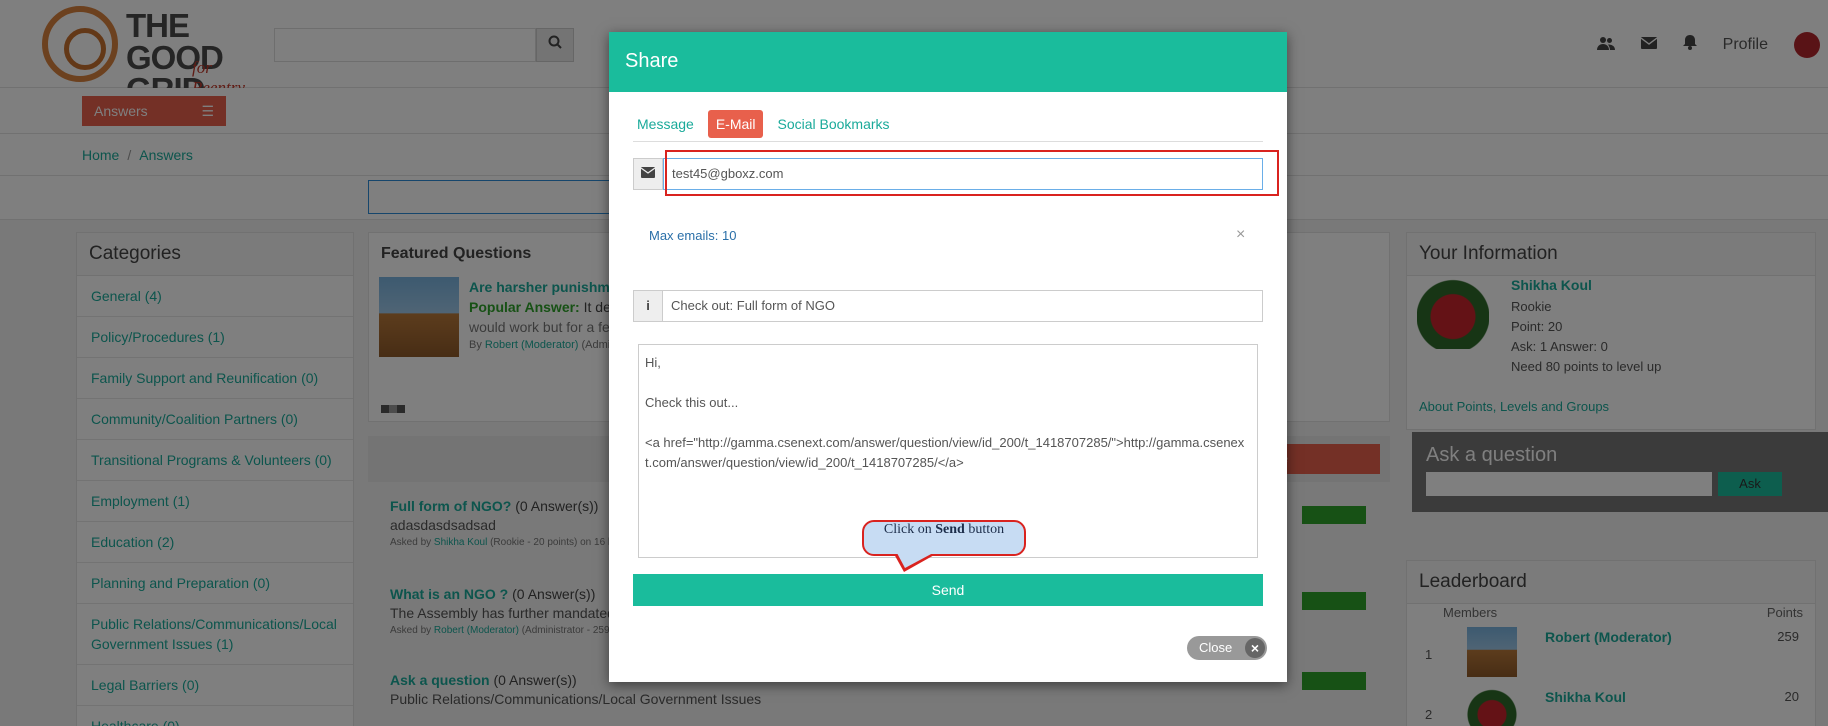  I want to click on dialog-title: Share, so click(948, 62).